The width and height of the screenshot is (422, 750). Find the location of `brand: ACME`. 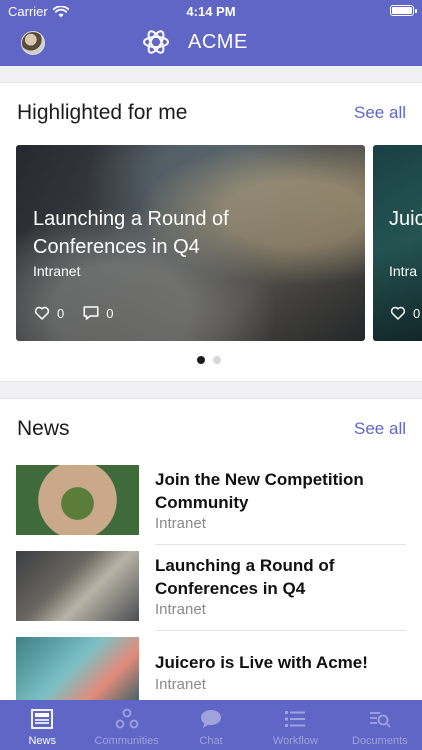

brand: ACME is located at coordinates (195, 42).